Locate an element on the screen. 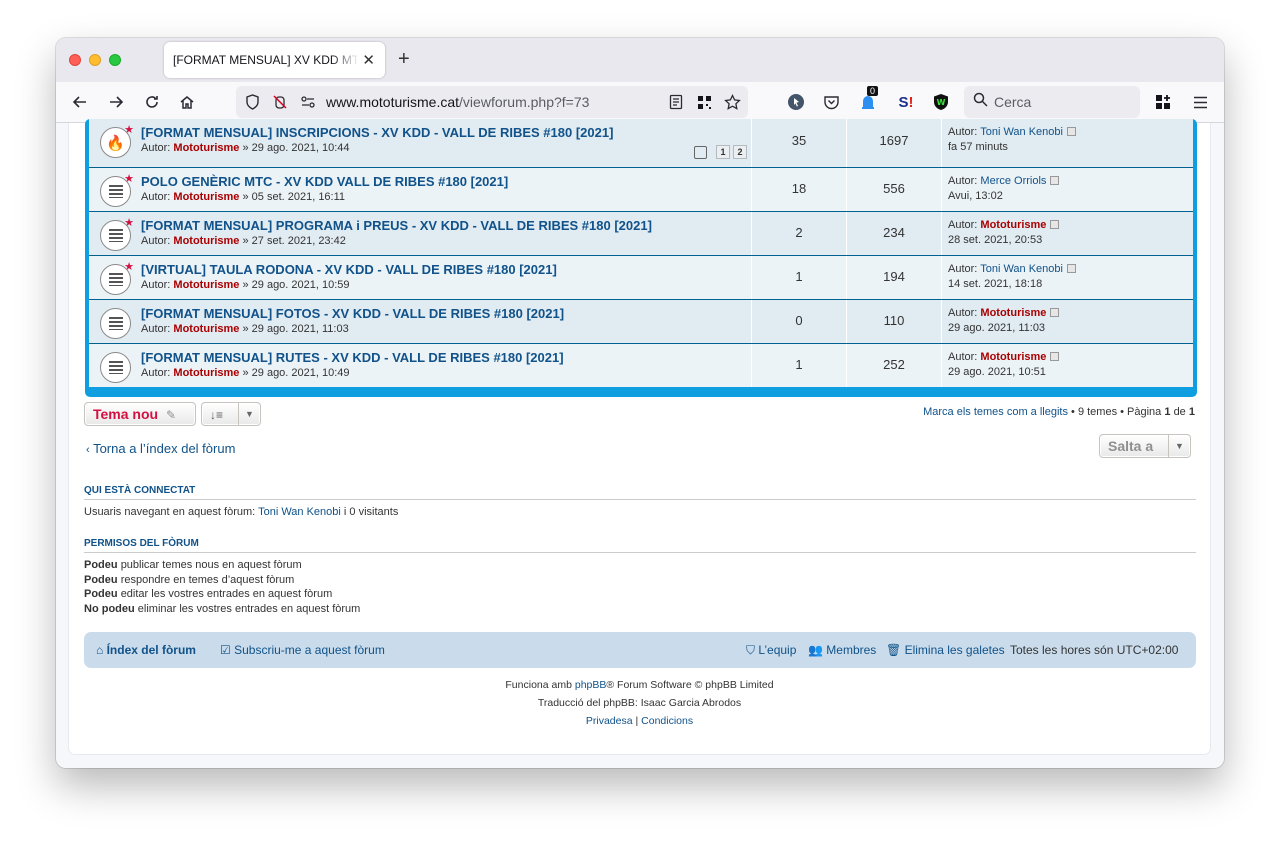  shield-icon: ⛉ is located at coordinates (751, 650).